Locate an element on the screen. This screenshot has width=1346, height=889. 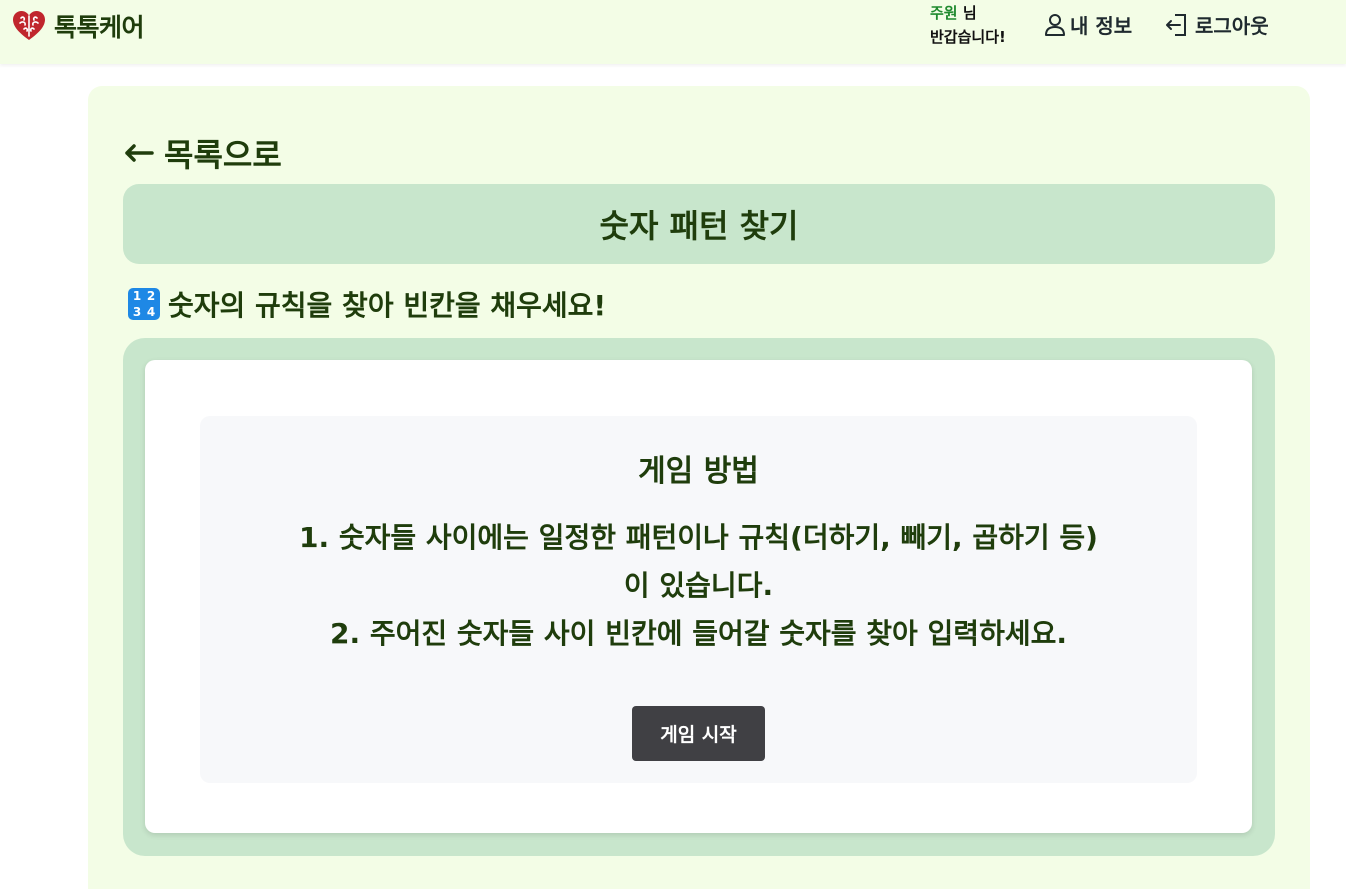
rule-2: 2. 주어진 숫자들 사이 빈칸에 들어갈 숫자를 찾아 입력하세요. is located at coordinates (698, 633).